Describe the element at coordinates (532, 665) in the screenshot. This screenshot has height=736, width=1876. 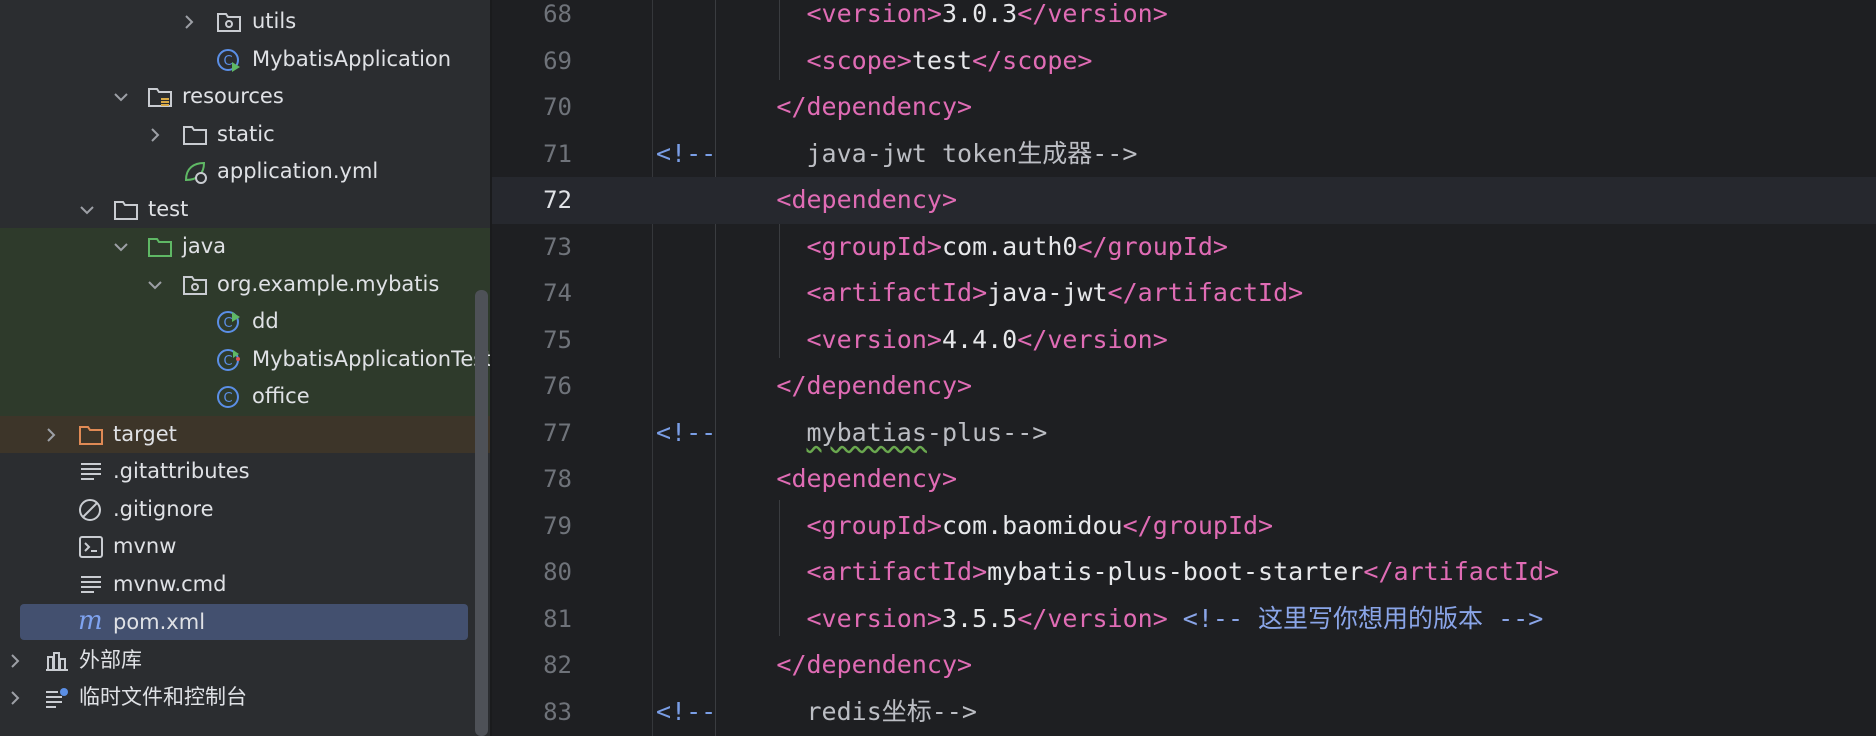
I see `line-number: 82` at that location.